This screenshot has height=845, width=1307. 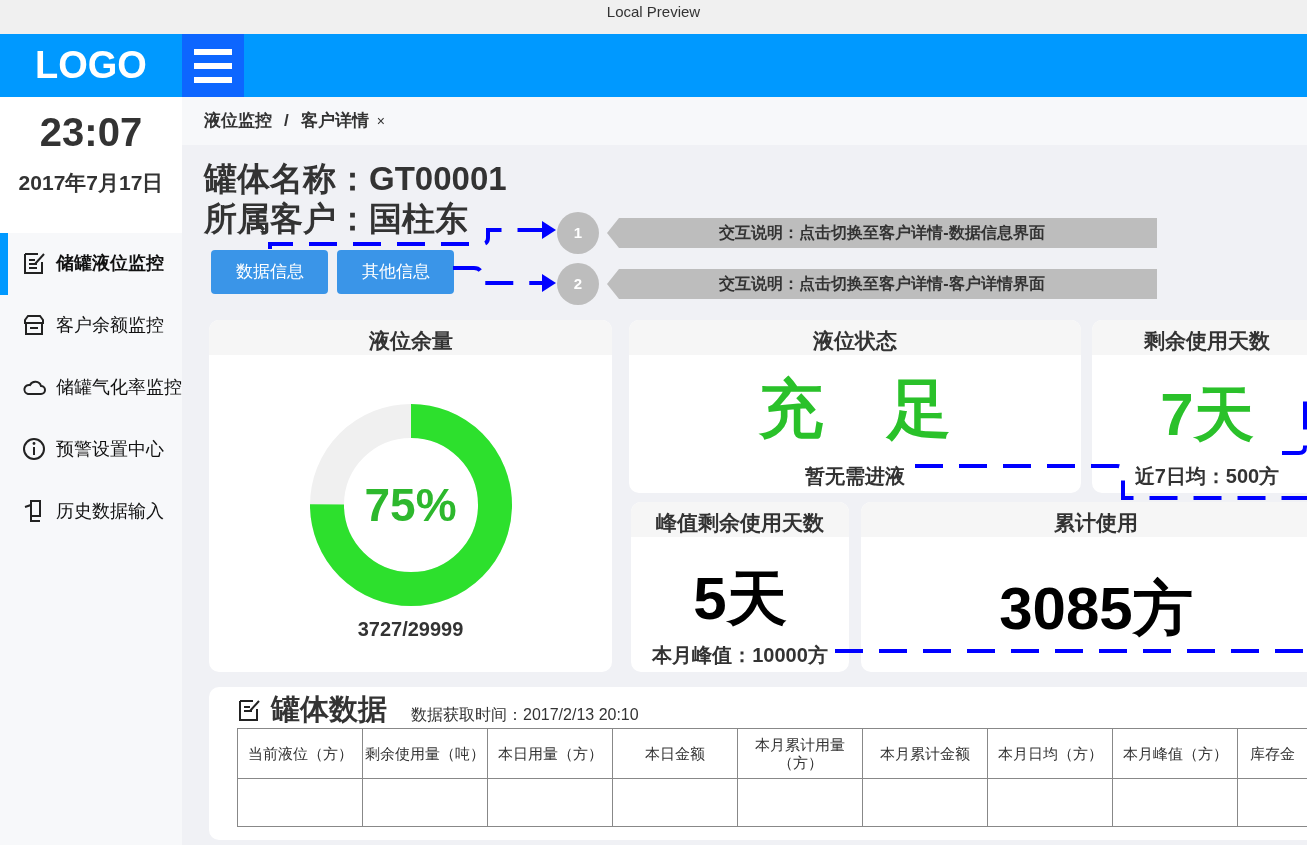 I want to click on section-title: 罐体数据, so click(x=329, y=709).